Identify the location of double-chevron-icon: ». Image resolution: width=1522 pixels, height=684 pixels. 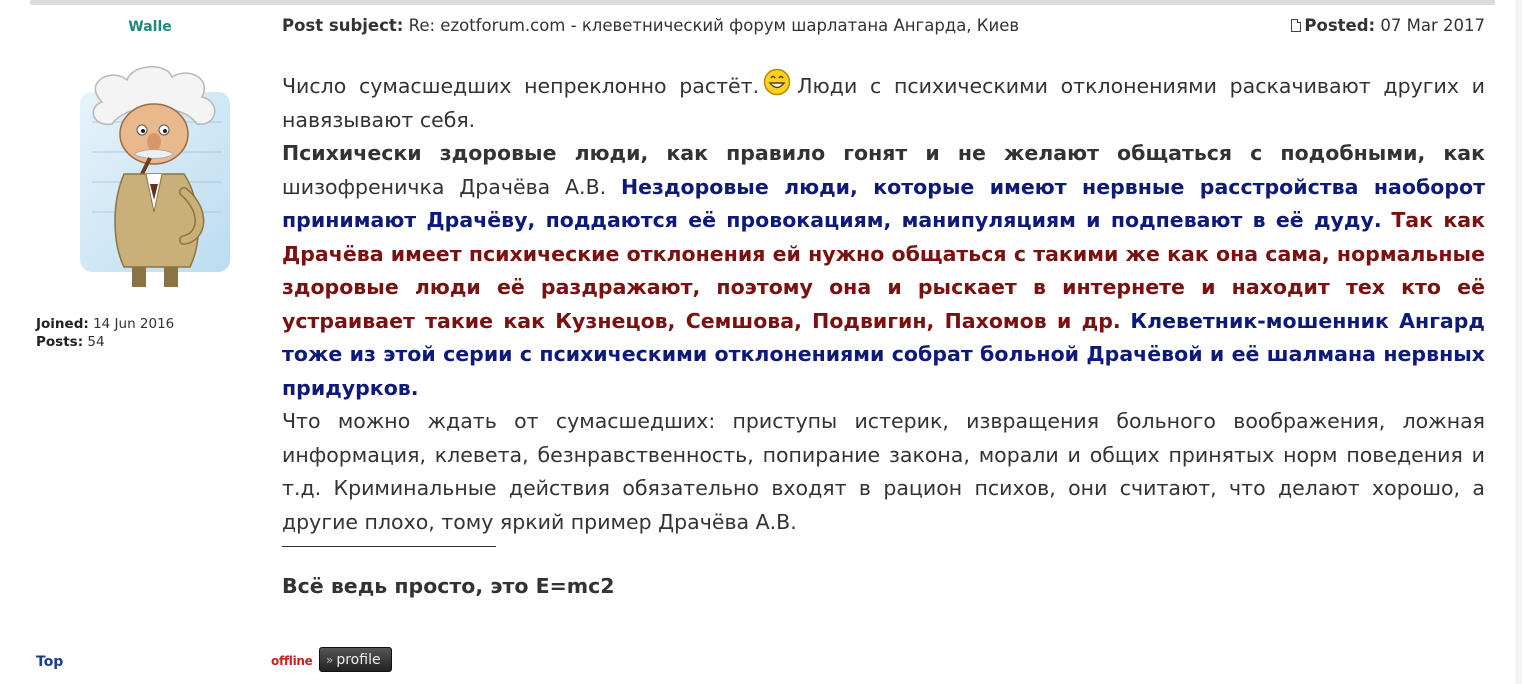
(330, 660).